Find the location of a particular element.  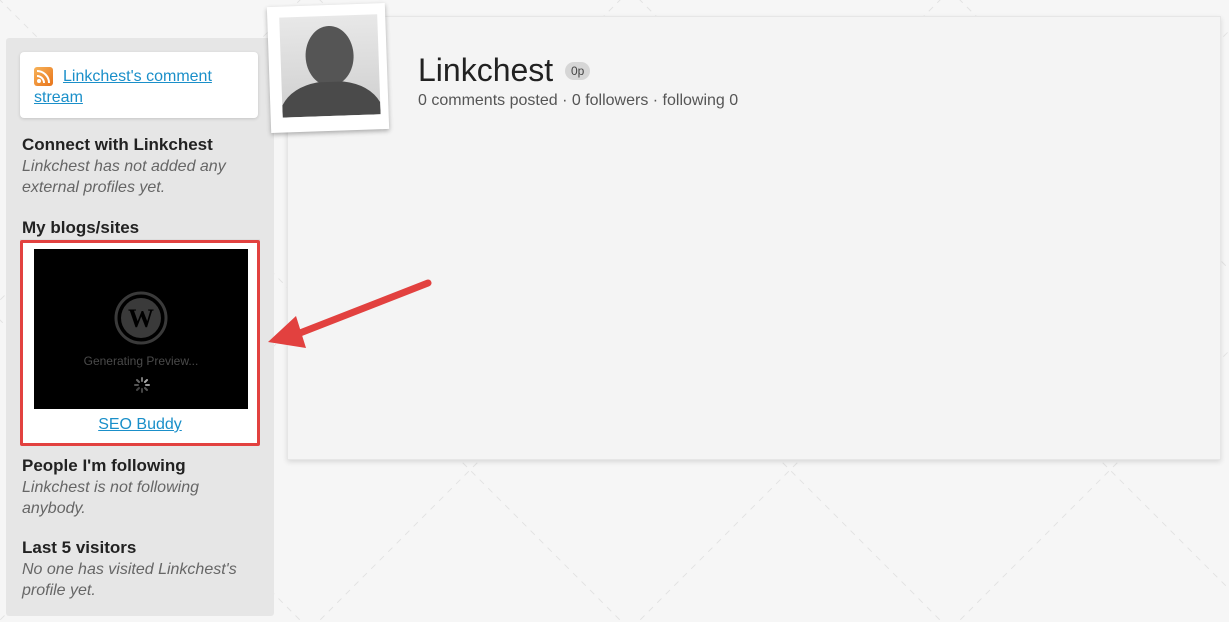

comments-count: 0 comments posted is located at coordinates (488, 100).